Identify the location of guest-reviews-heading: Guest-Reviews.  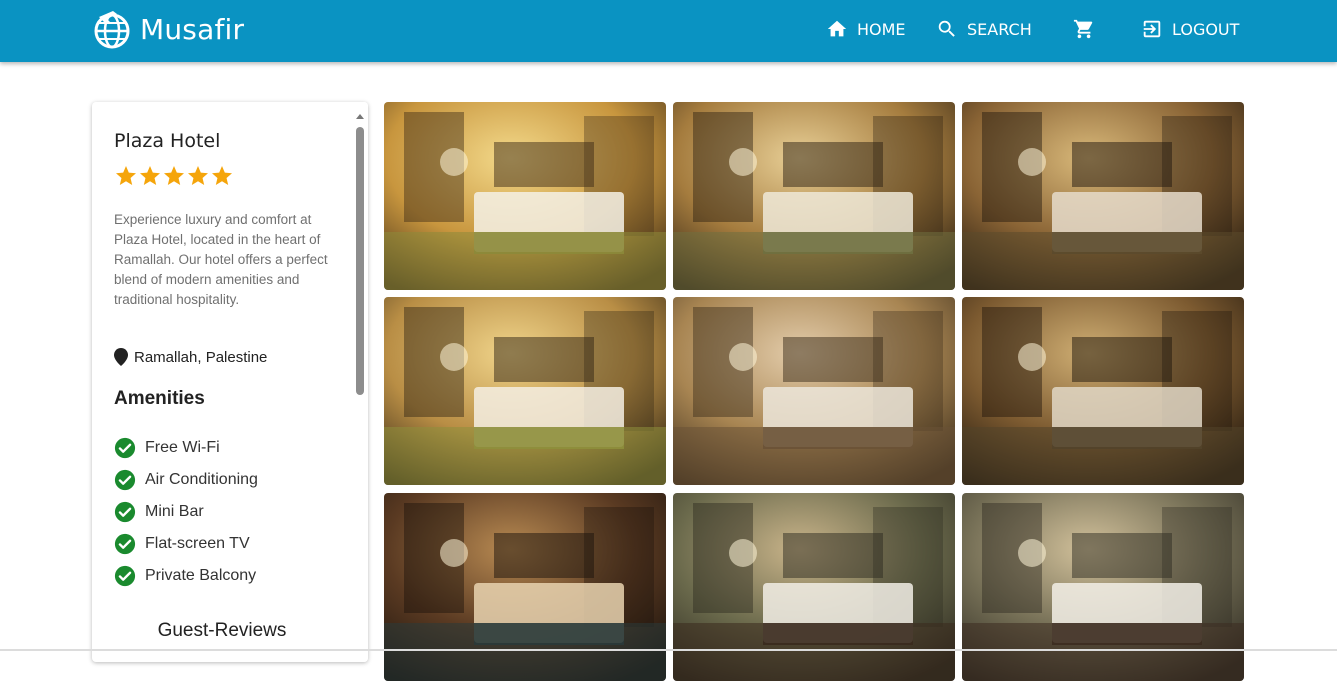
(222, 630).